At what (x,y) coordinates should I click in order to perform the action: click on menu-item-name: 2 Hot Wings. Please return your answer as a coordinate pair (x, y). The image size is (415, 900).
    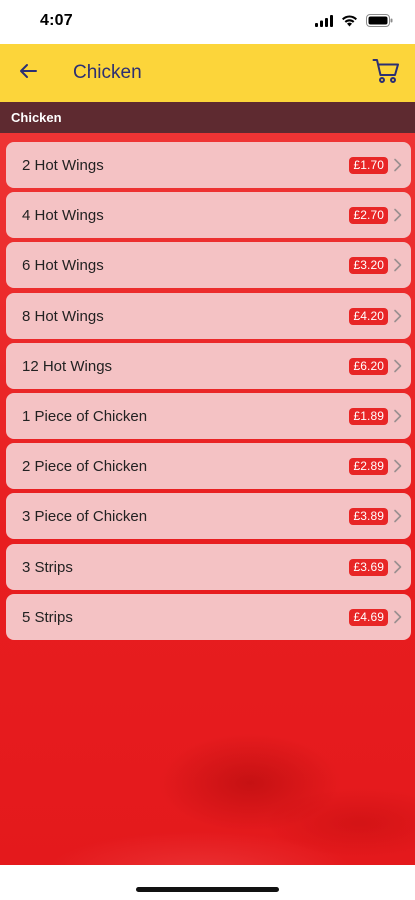
    Looking at the image, I should click on (63, 165).